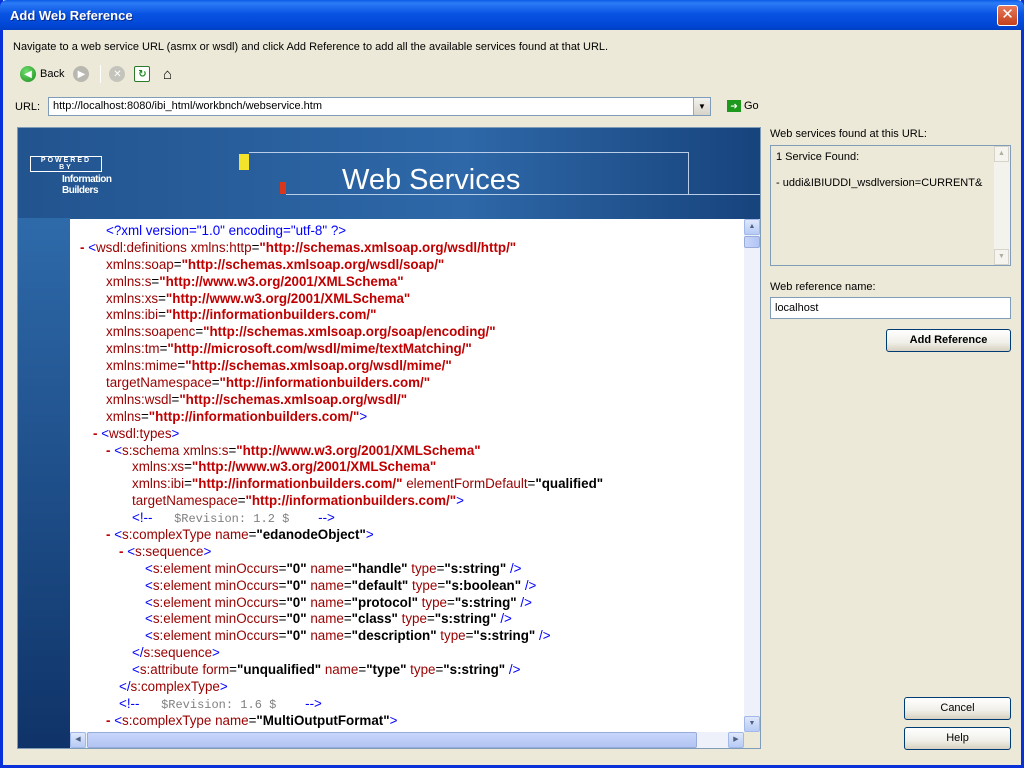 This screenshot has height=768, width=1024. I want to click on scroll-left-icon: ◀, so click(78, 740).